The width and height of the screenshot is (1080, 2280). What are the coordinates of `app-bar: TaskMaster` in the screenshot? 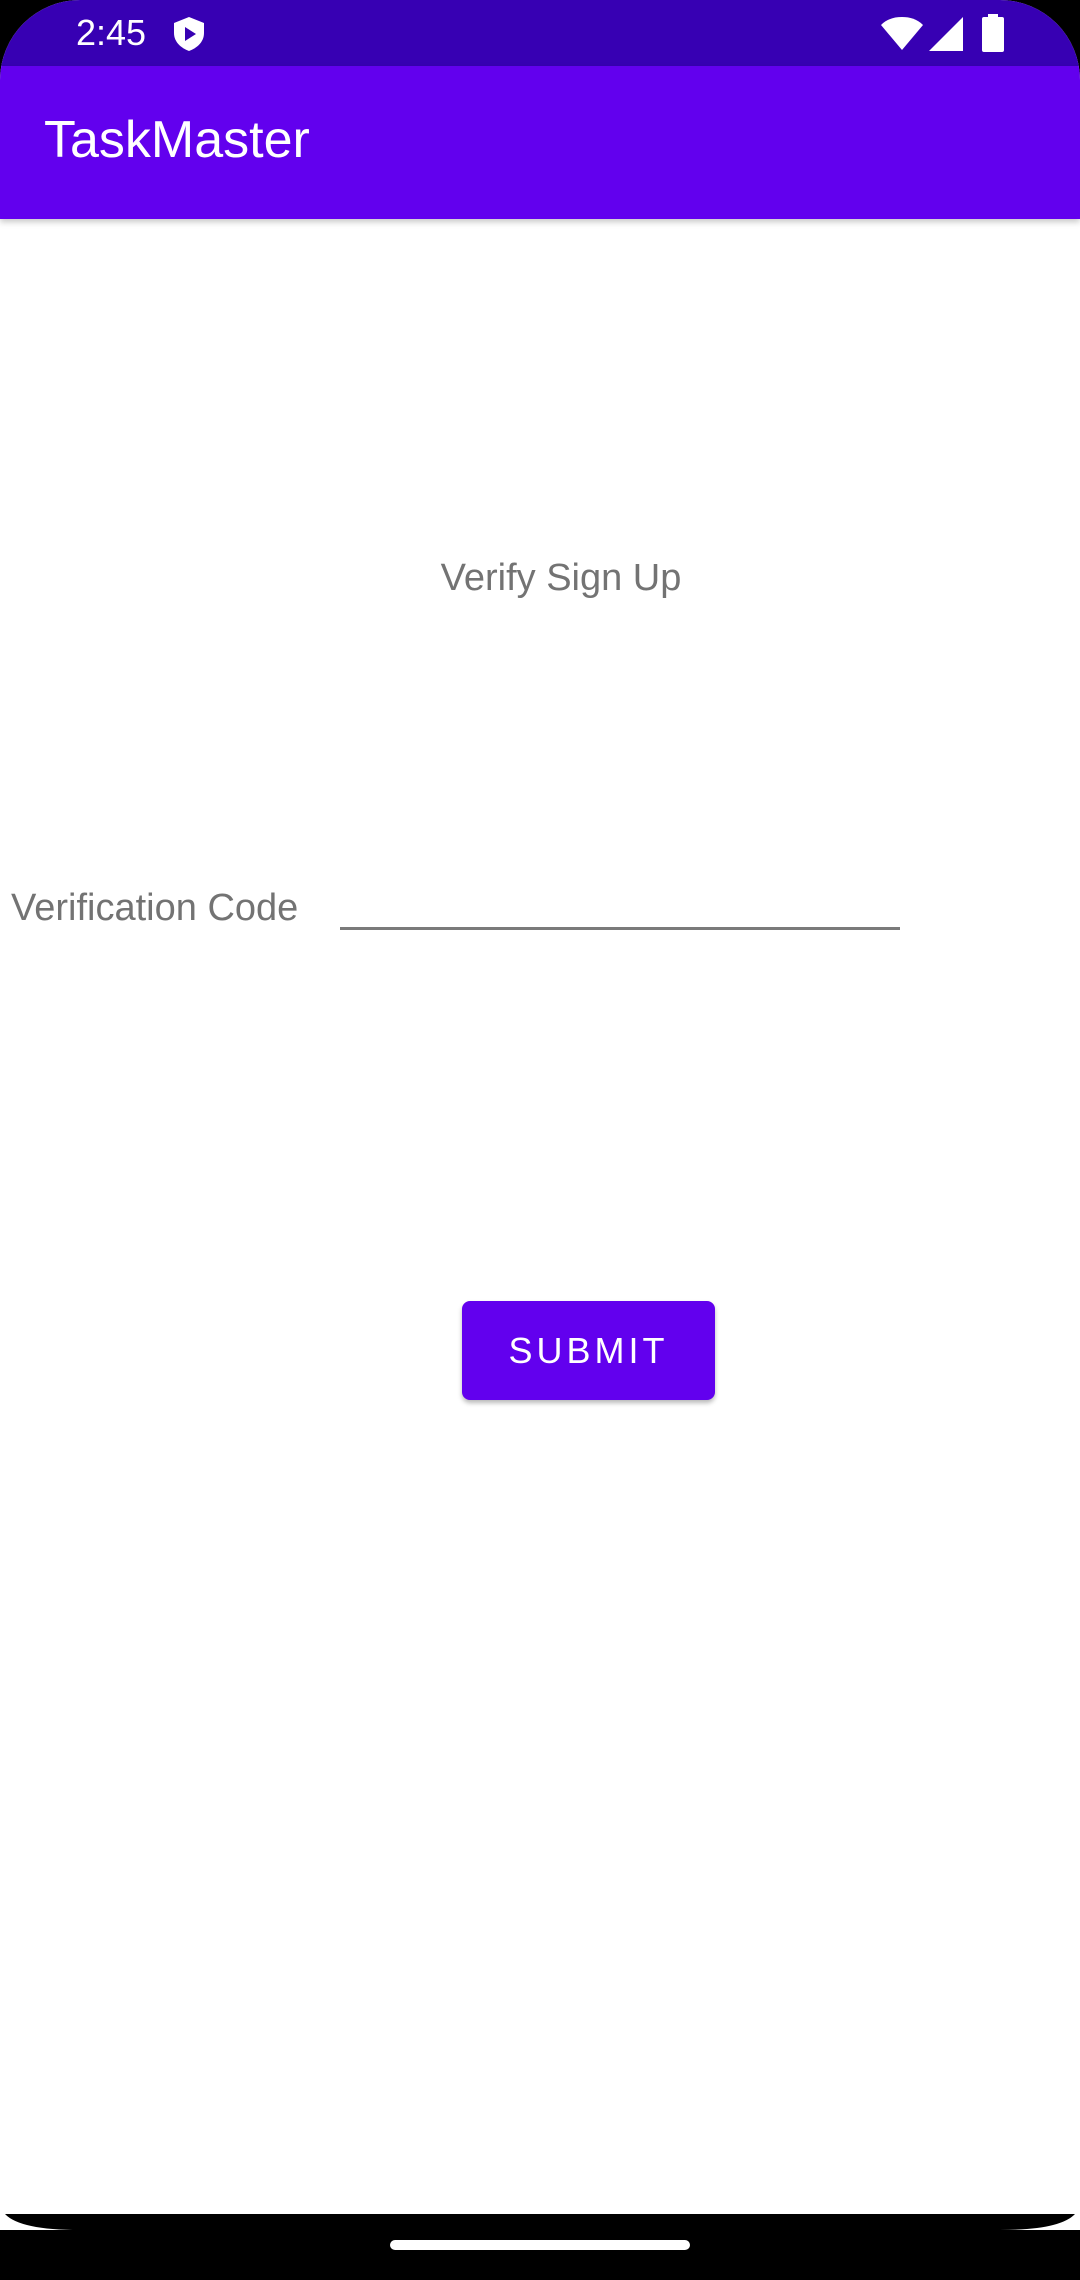 It's located at (540, 142).